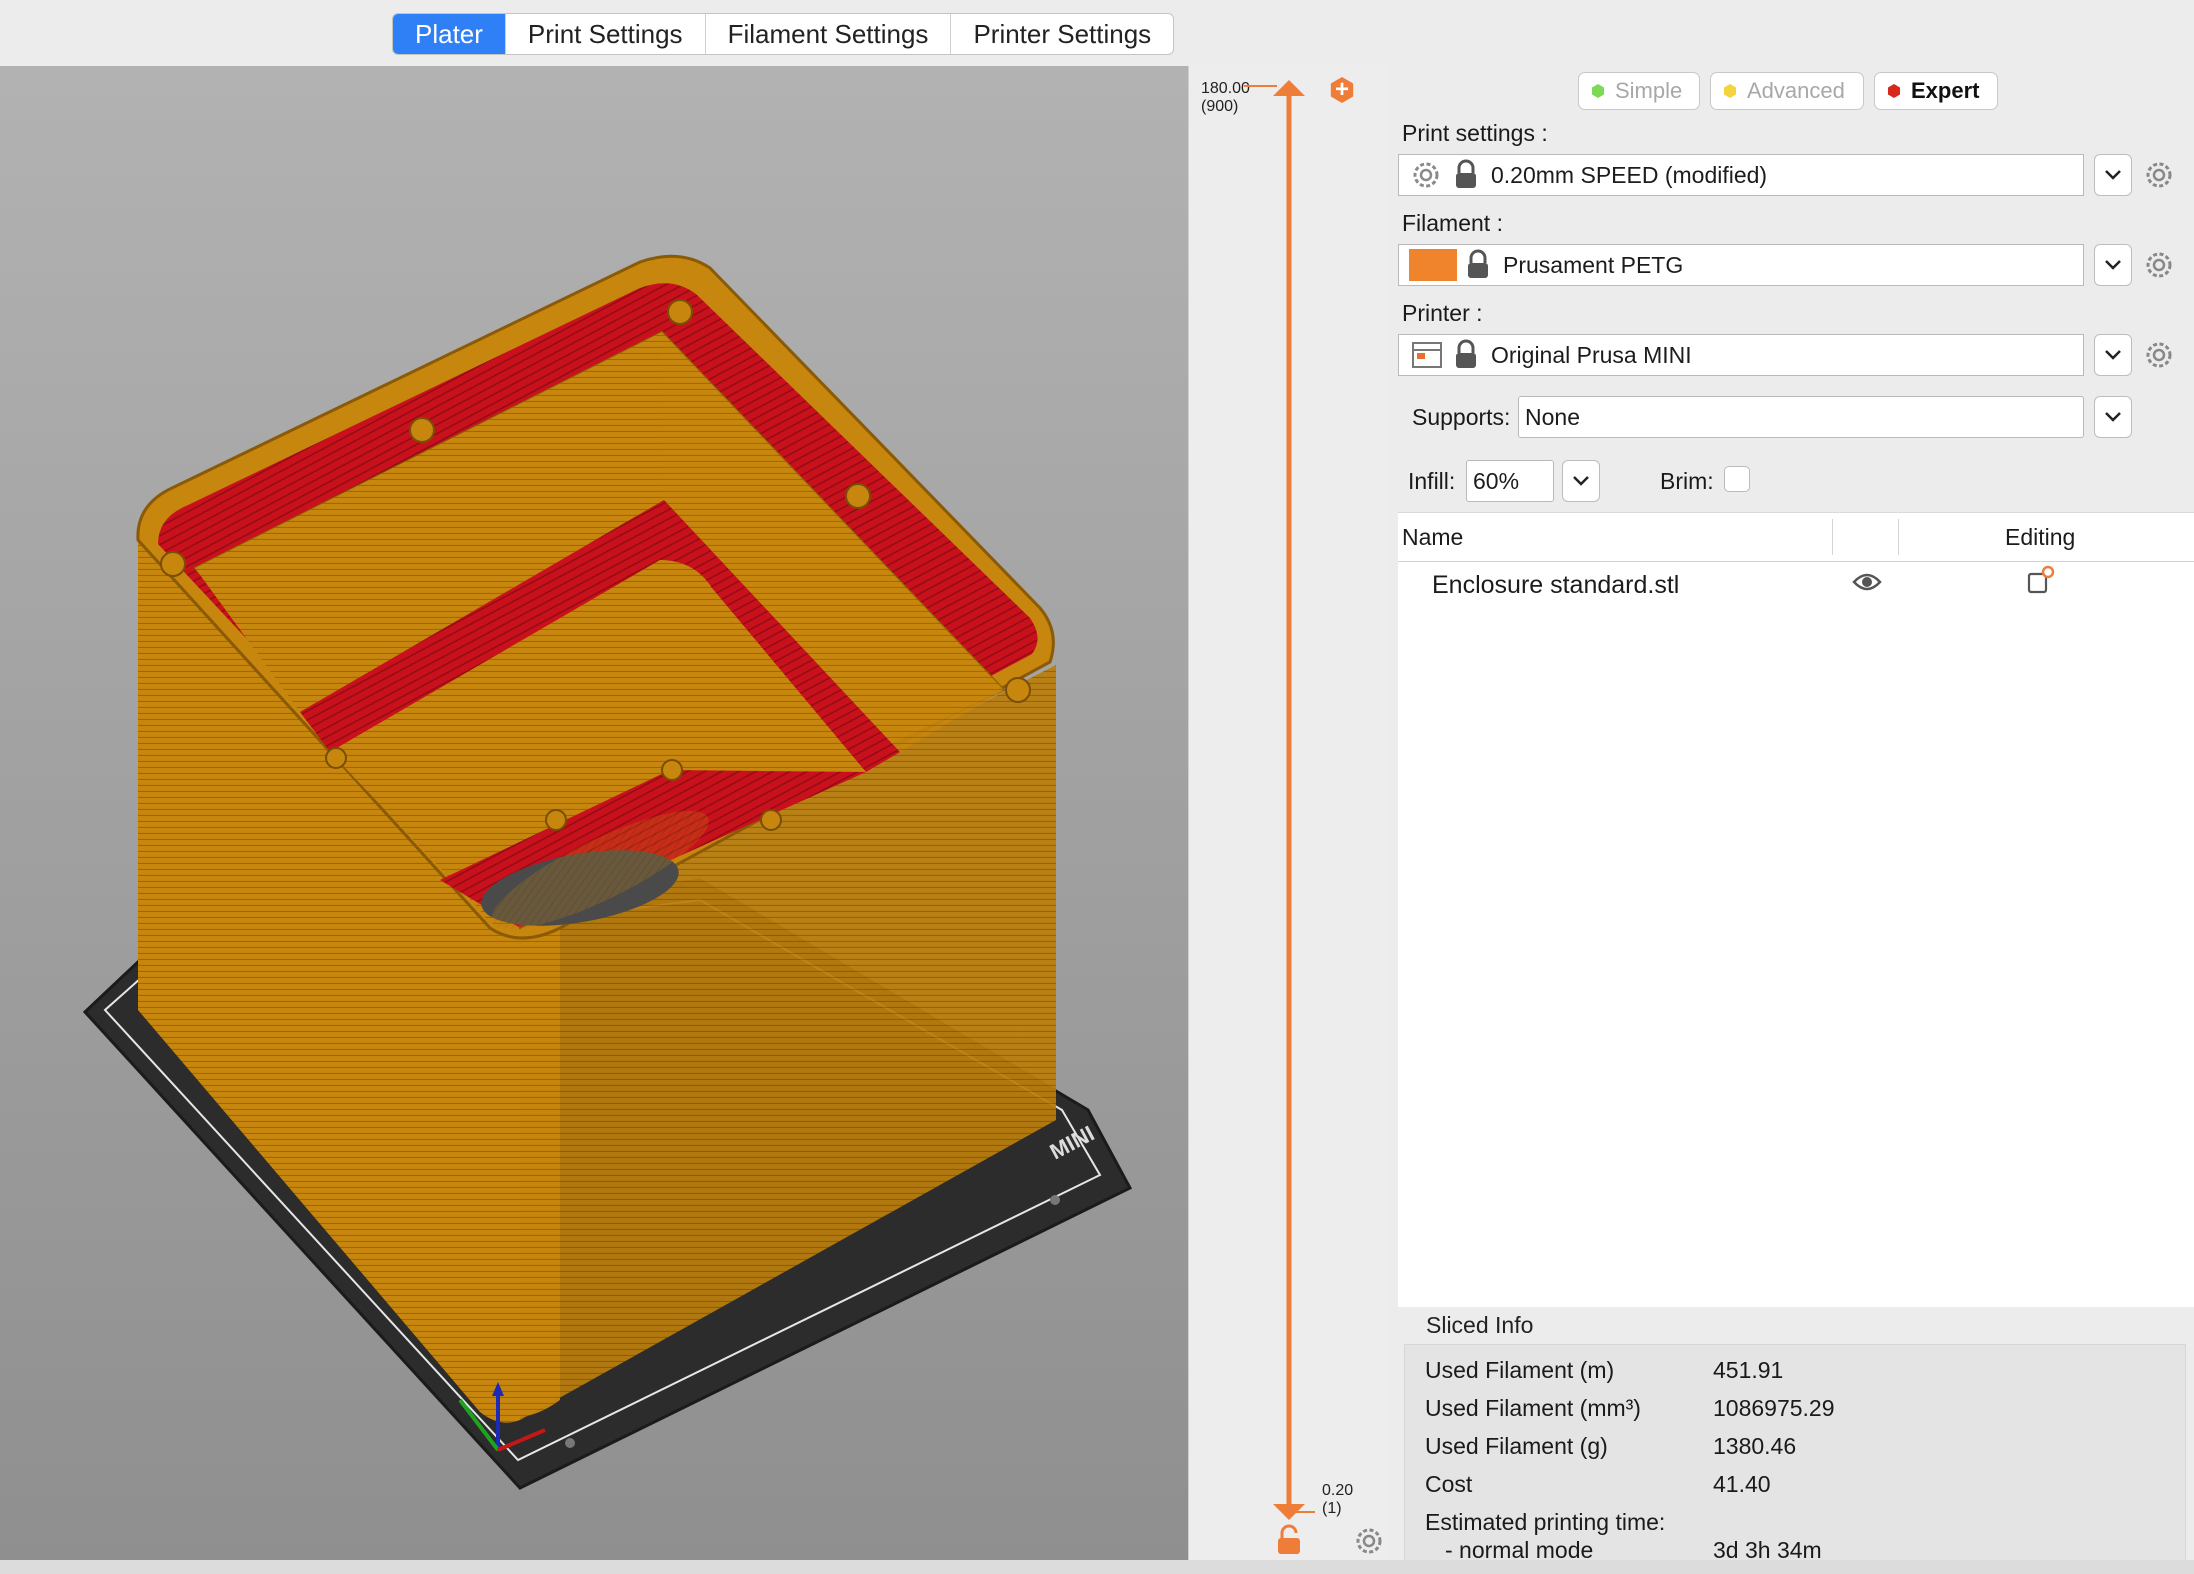 Image resolution: width=2194 pixels, height=1574 pixels. I want to click on tab-print-settings: Print Settings, so click(606, 34).